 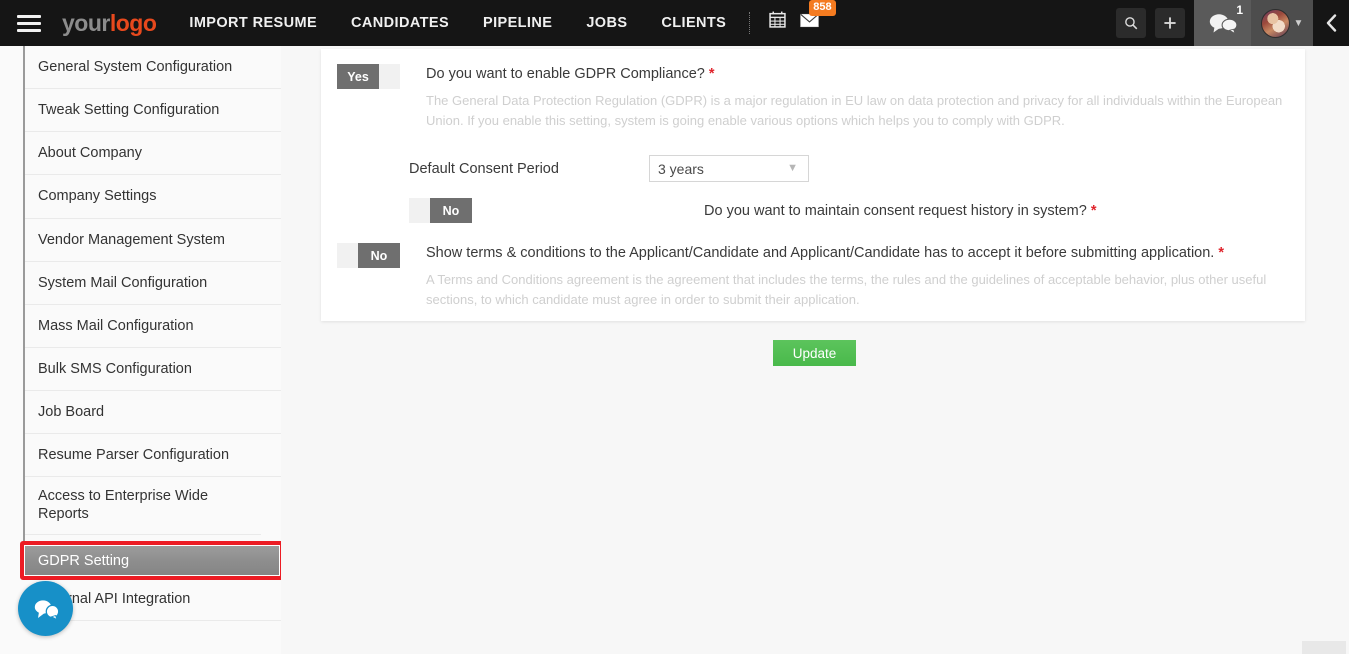 I want to click on chevron-down-icon: ▼, so click(x=1298, y=23).